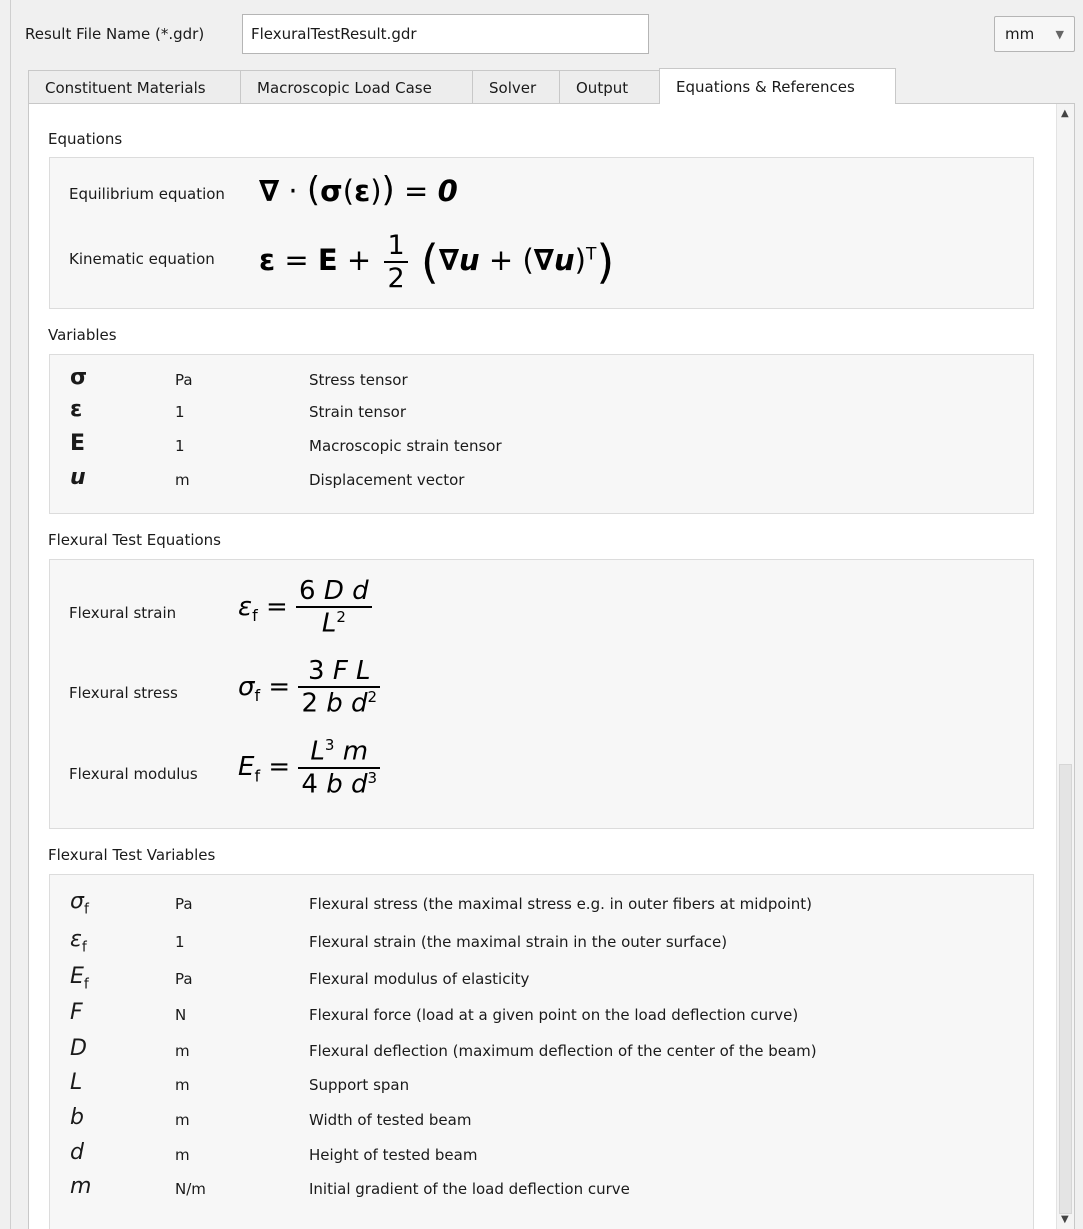 This screenshot has height=1229, width=1083. I want to click on variable-description: Strain tensor, so click(357, 412).